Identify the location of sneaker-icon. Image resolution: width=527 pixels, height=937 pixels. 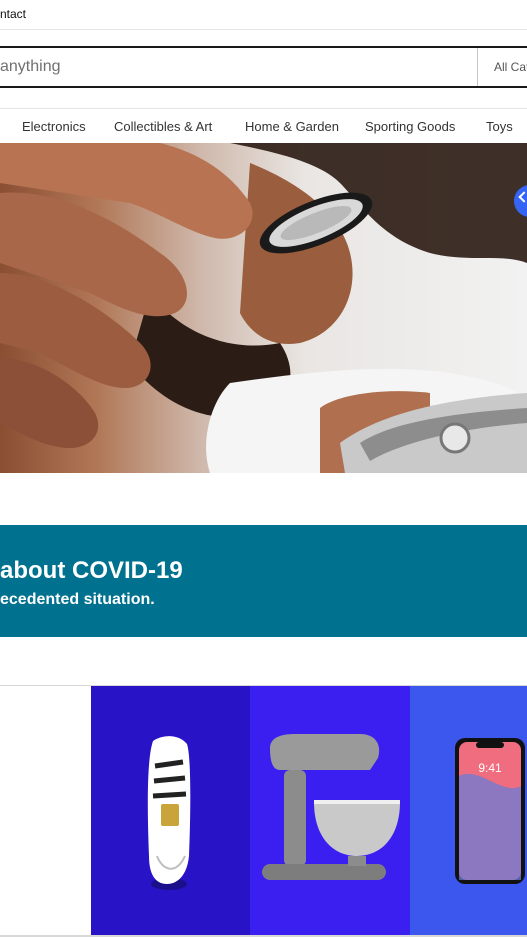
(169, 813).